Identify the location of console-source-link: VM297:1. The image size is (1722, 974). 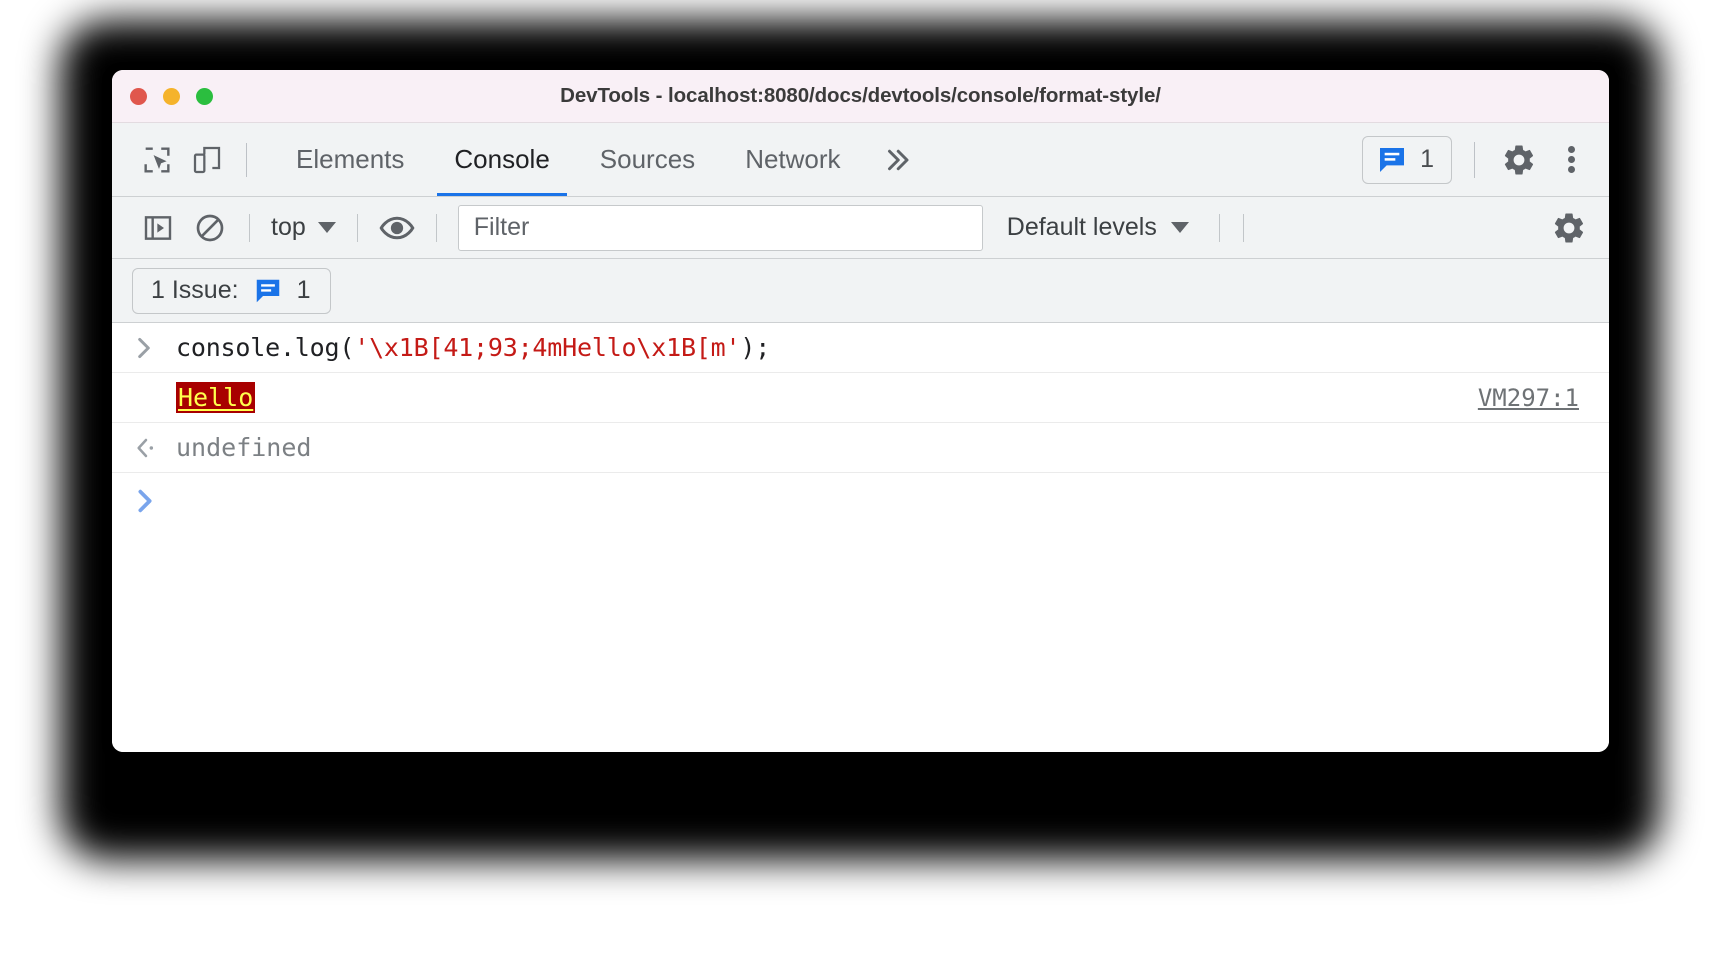
(1528, 398).